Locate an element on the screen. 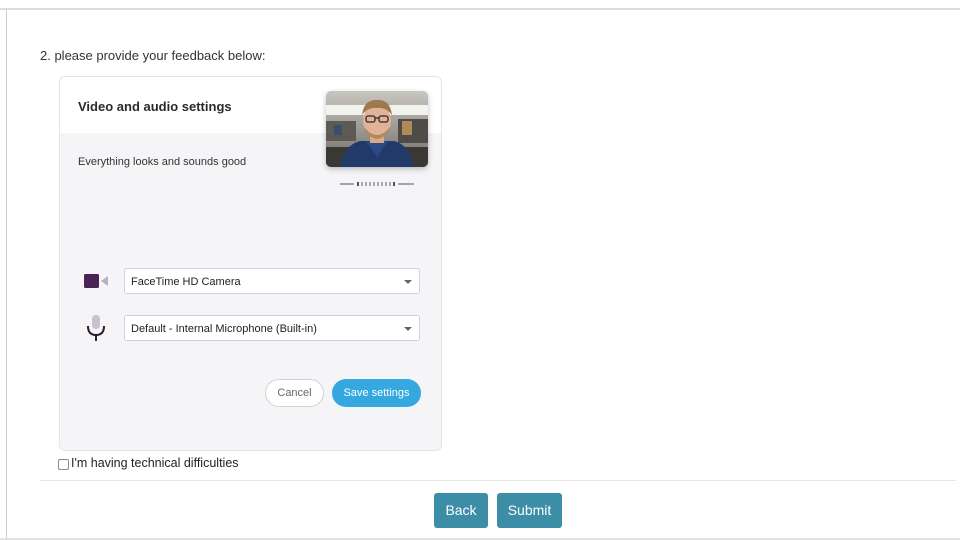 The height and width of the screenshot is (540, 960). left-border is located at coordinates (6, 275).